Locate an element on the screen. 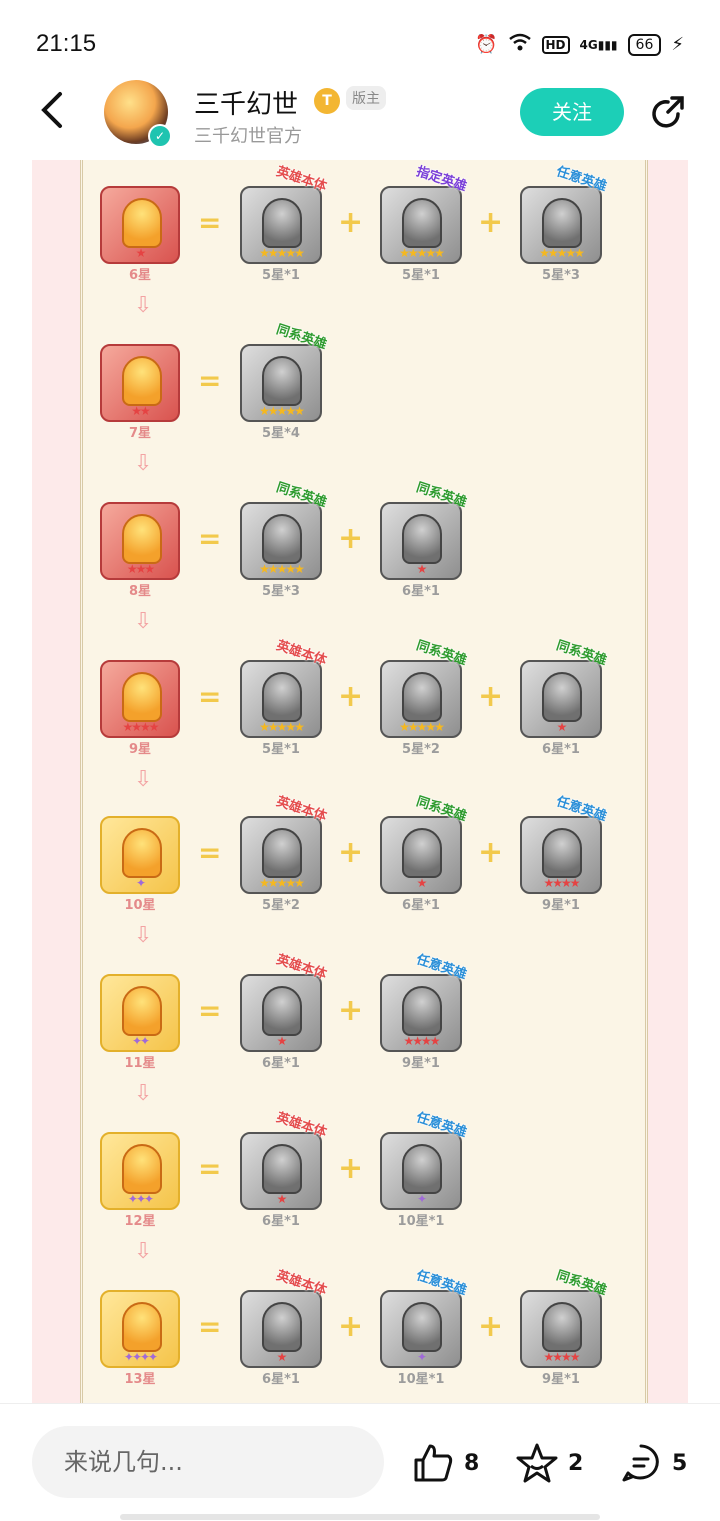  upgrade-row: ✦✦✦ 12星 = ★ 英雄本体 6星*1 + ✦ 任意英雄 10星*1 is located at coordinates (380, 1169).